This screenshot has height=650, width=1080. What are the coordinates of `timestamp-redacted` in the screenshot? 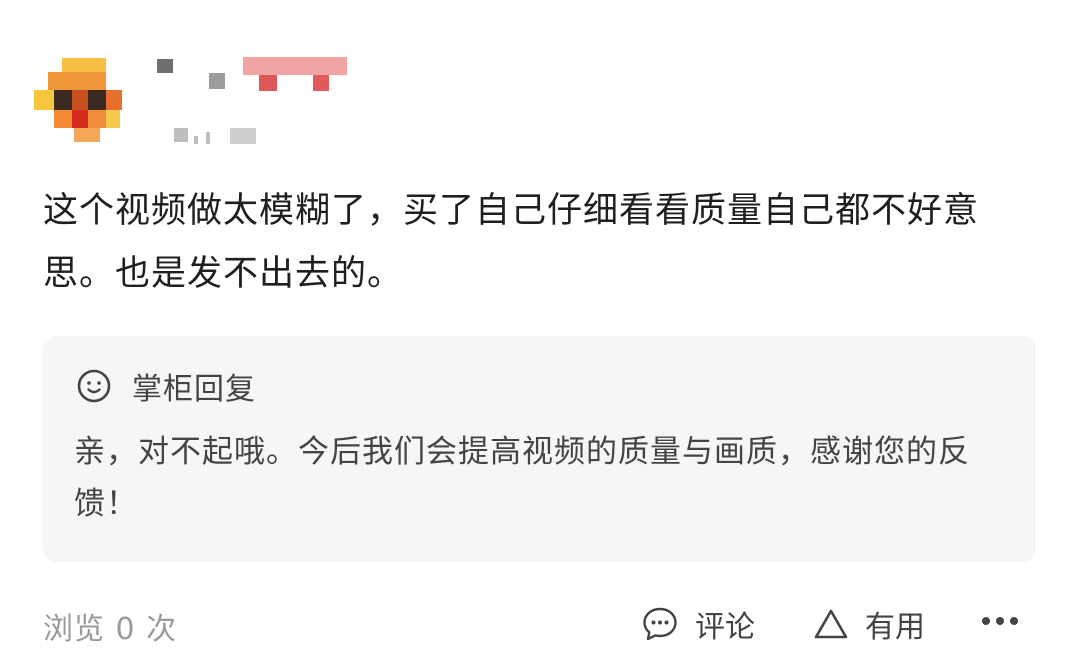 It's located at (215, 136).